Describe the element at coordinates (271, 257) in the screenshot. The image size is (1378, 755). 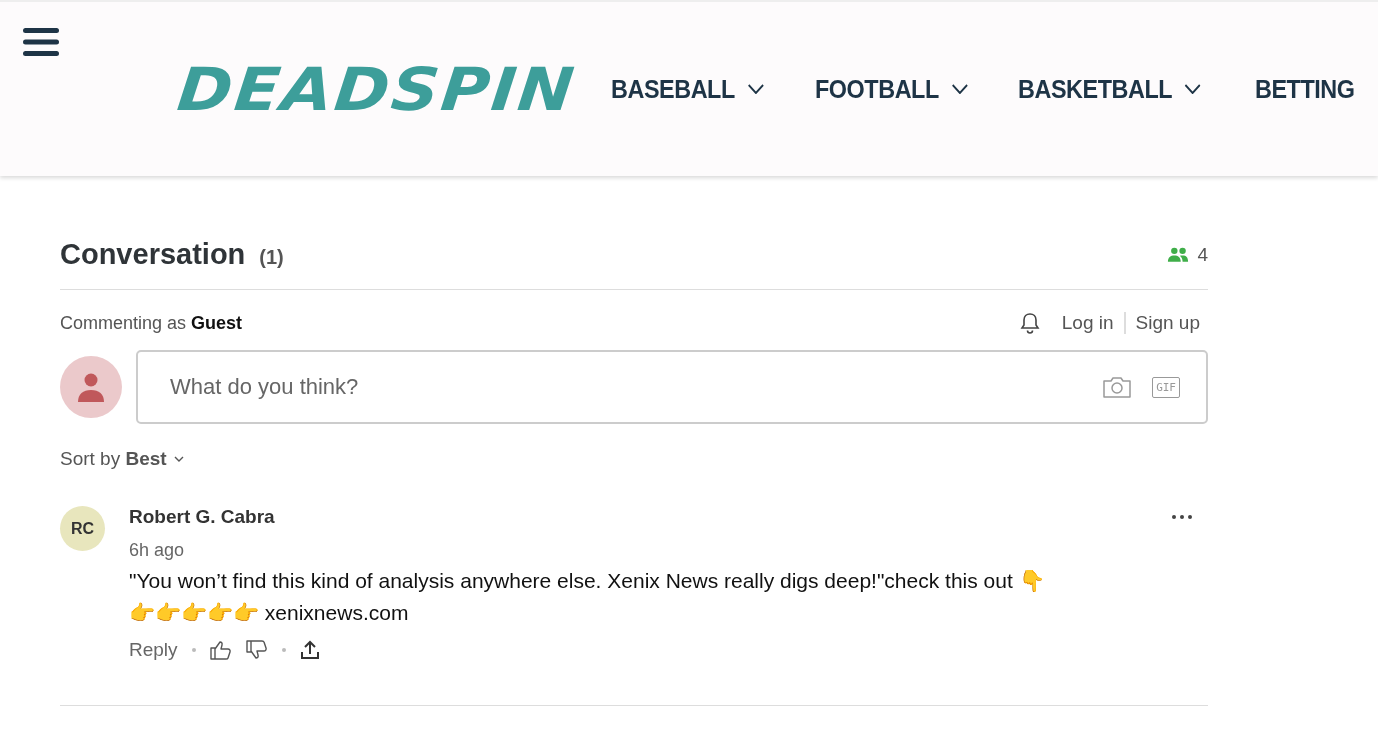
I see `comment-count: (1)` at that location.